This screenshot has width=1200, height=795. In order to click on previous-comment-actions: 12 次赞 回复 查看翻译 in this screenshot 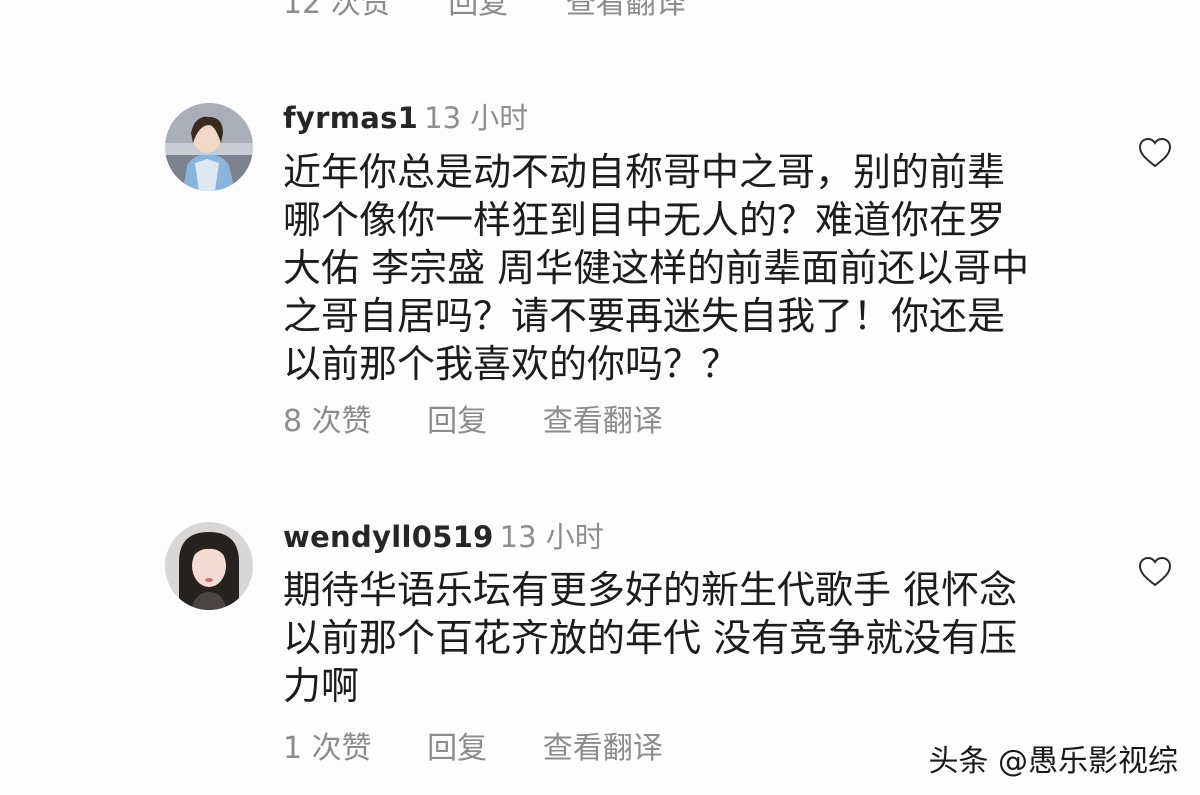, I will do `click(484, 11)`.